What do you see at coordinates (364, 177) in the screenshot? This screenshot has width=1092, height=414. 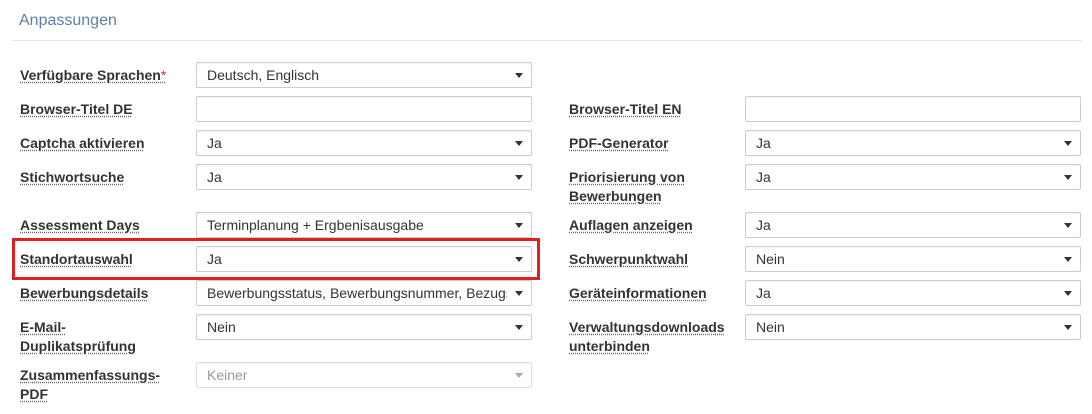 I see `select-stichwortsuche: Ja` at bounding box center [364, 177].